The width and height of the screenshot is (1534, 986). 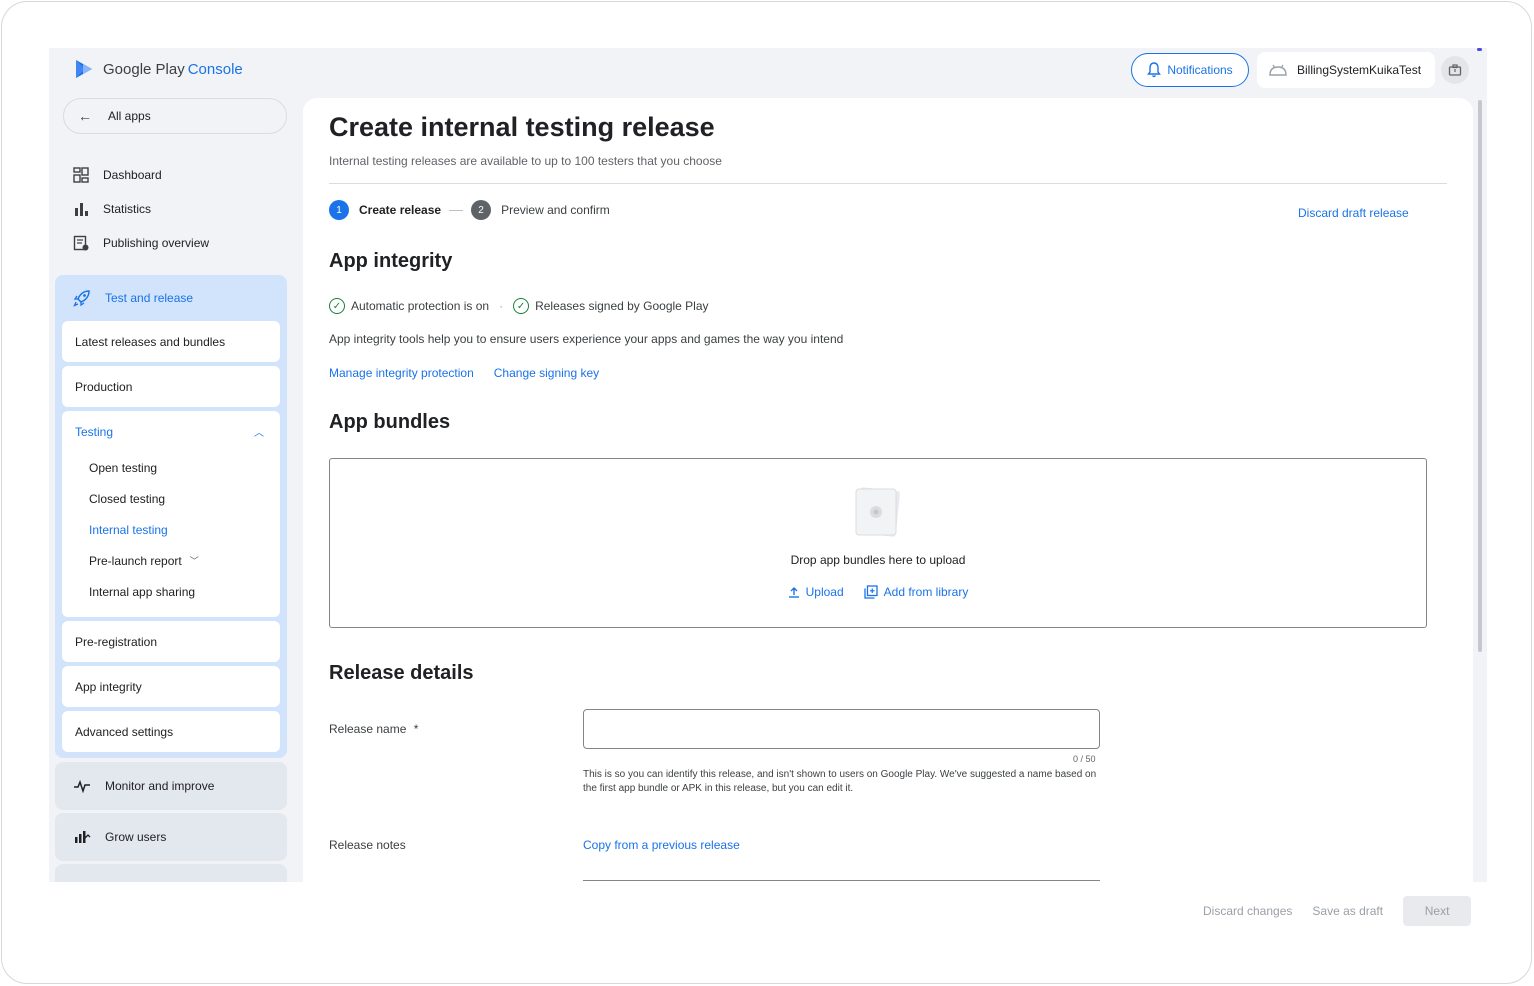 What do you see at coordinates (367, 845) in the screenshot?
I see `release-notes-label: Release notes` at bounding box center [367, 845].